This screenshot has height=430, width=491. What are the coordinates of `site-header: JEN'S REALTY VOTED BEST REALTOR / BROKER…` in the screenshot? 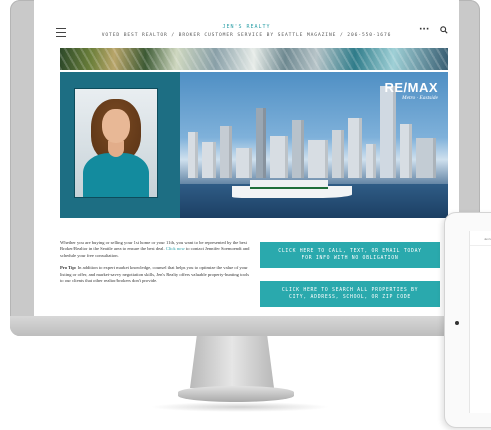 It's located at (246, 25).